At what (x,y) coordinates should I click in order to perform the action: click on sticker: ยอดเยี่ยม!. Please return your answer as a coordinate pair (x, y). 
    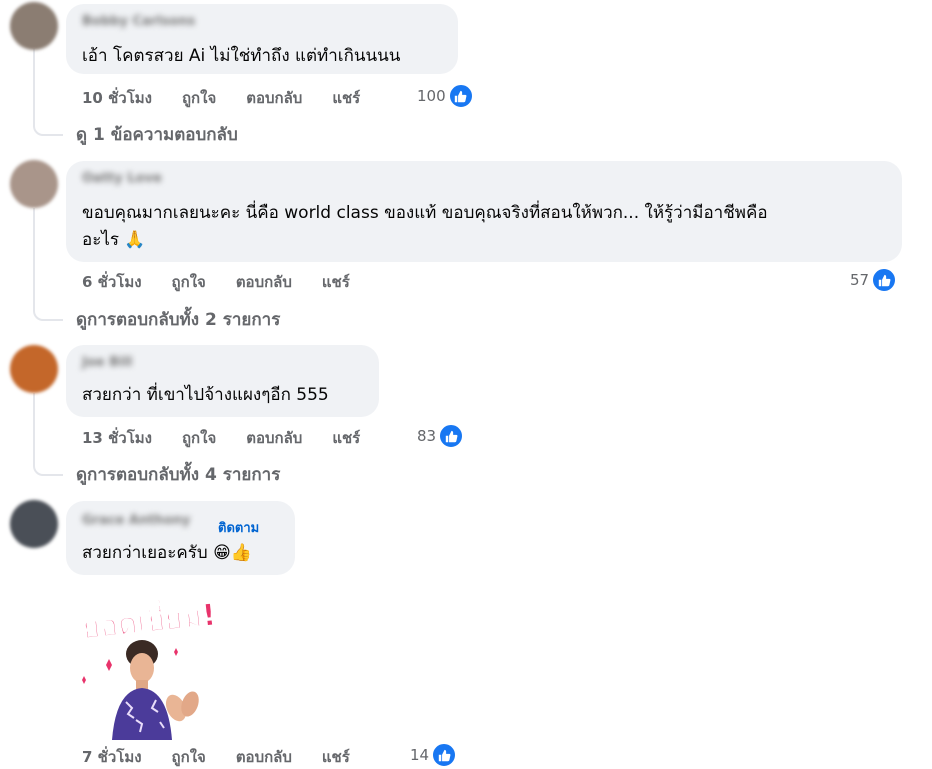
    Looking at the image, I should click on (151, 660).